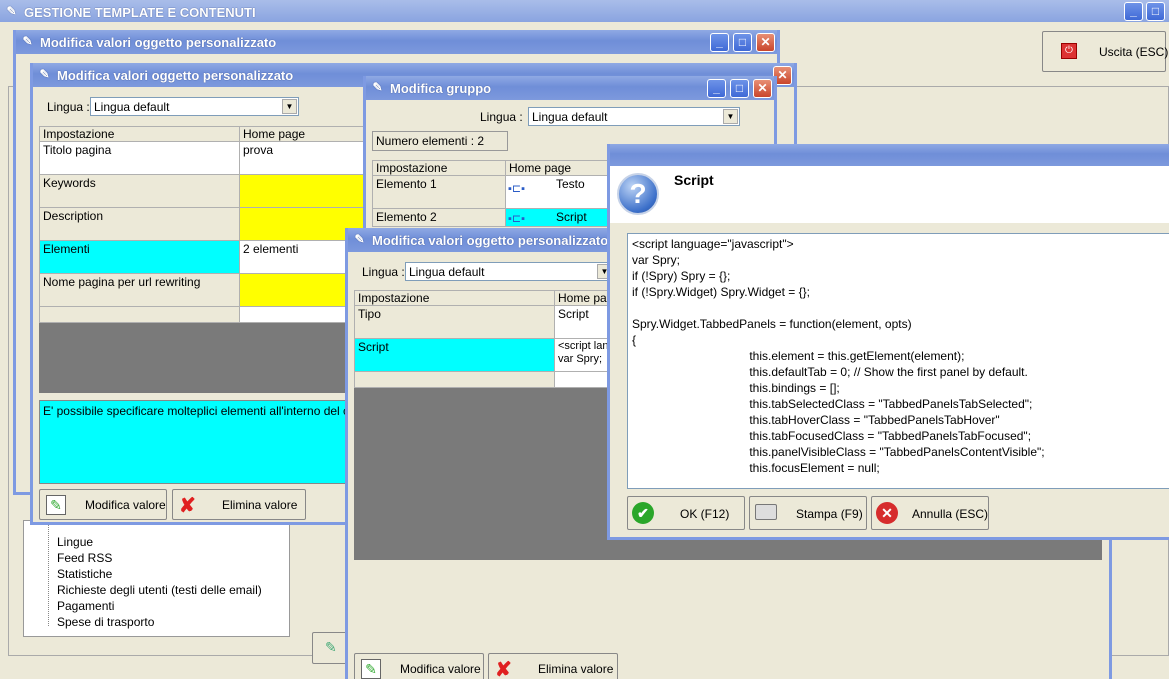  I want to click on dialog-title: Script, so click(694, 180).